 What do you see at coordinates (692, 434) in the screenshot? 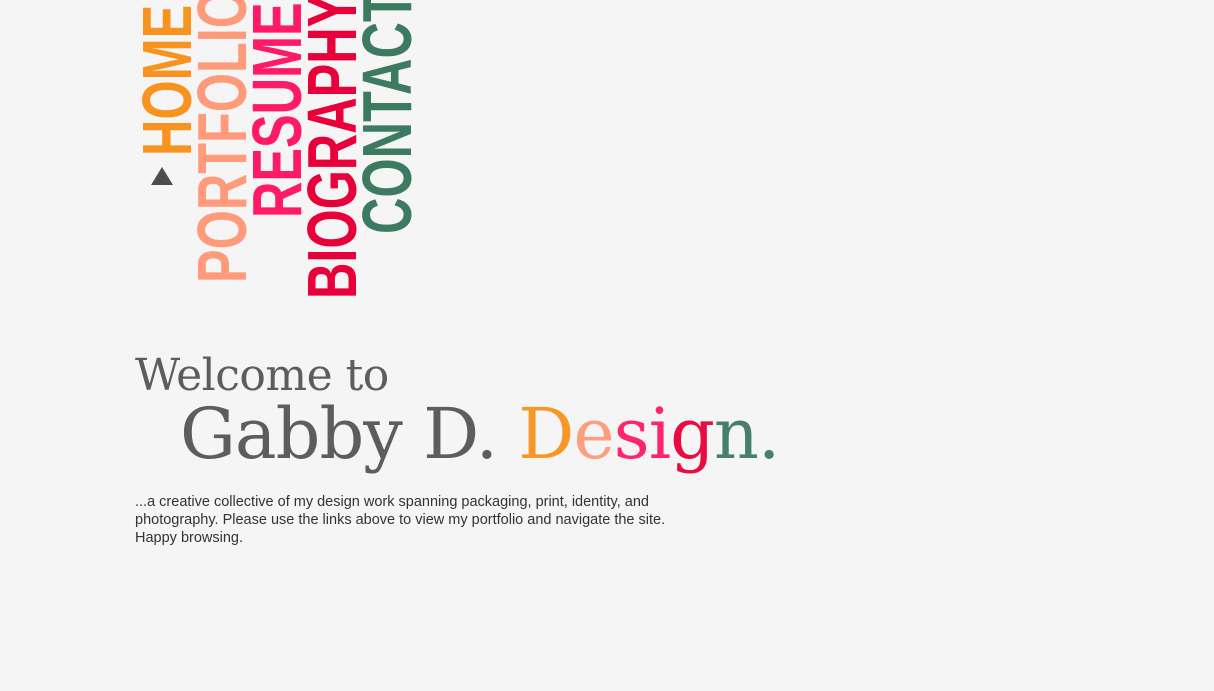
I see `design-letter: g` at bounding box center [692, 434].